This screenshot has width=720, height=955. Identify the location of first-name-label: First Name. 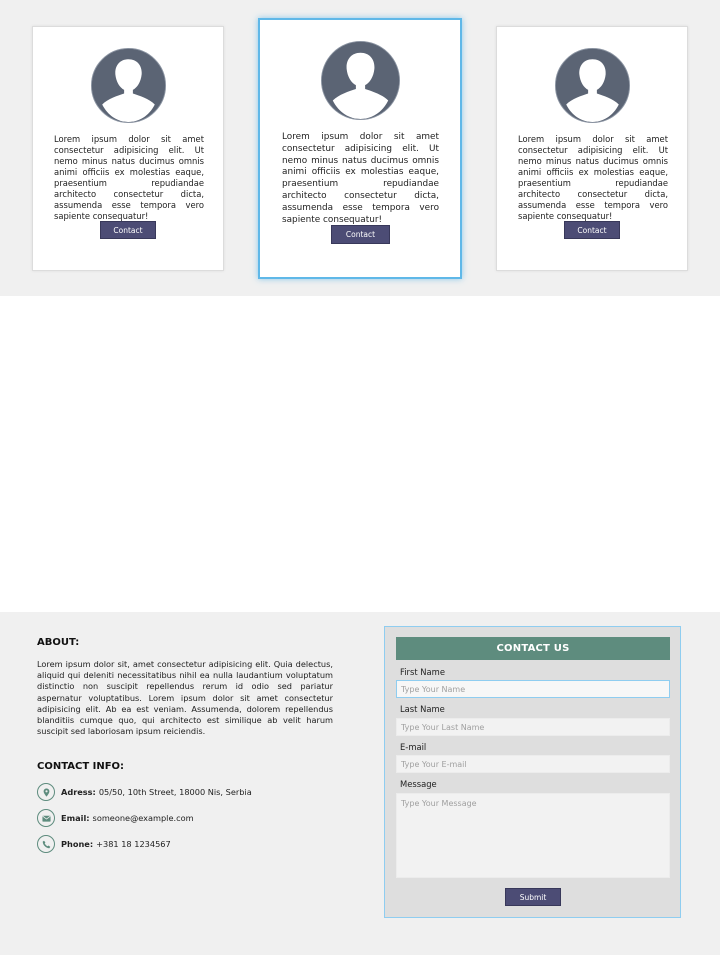
(422, 672).